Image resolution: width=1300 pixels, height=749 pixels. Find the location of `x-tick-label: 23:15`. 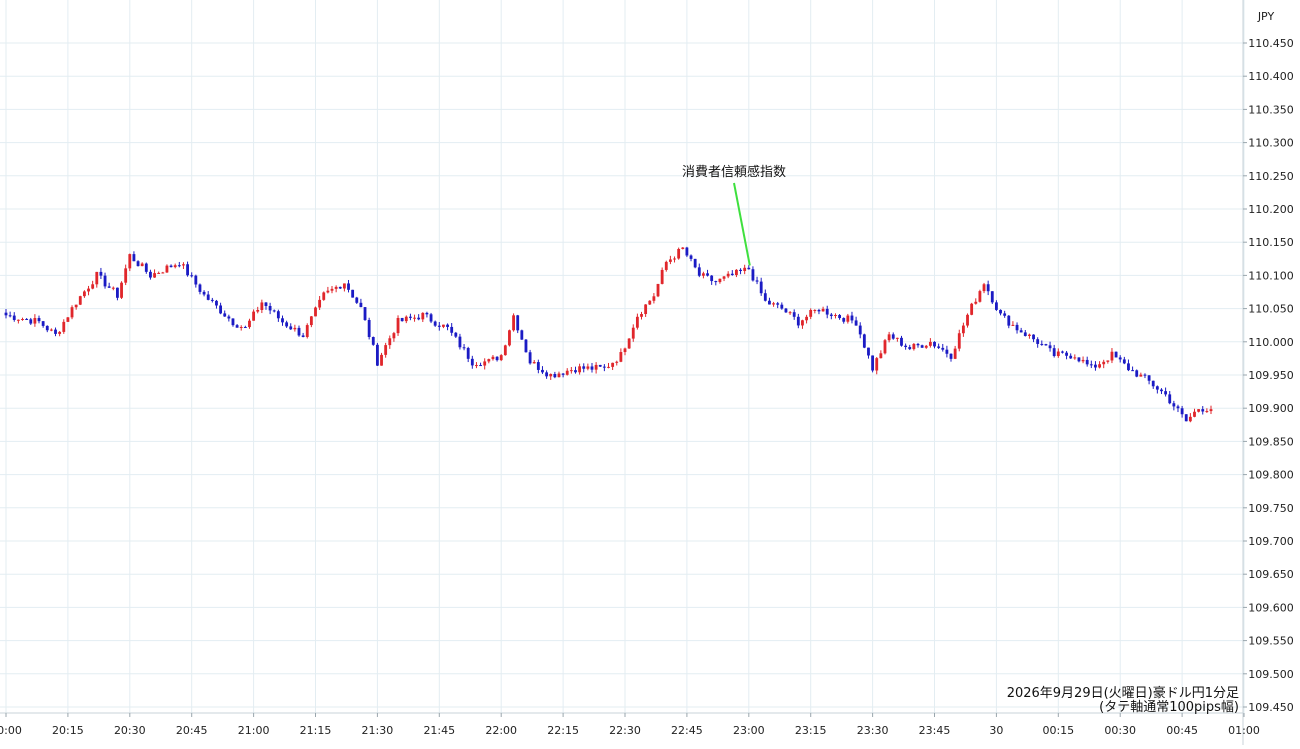

x-tick-label: 23:15 is located at coordinates (811, 730).